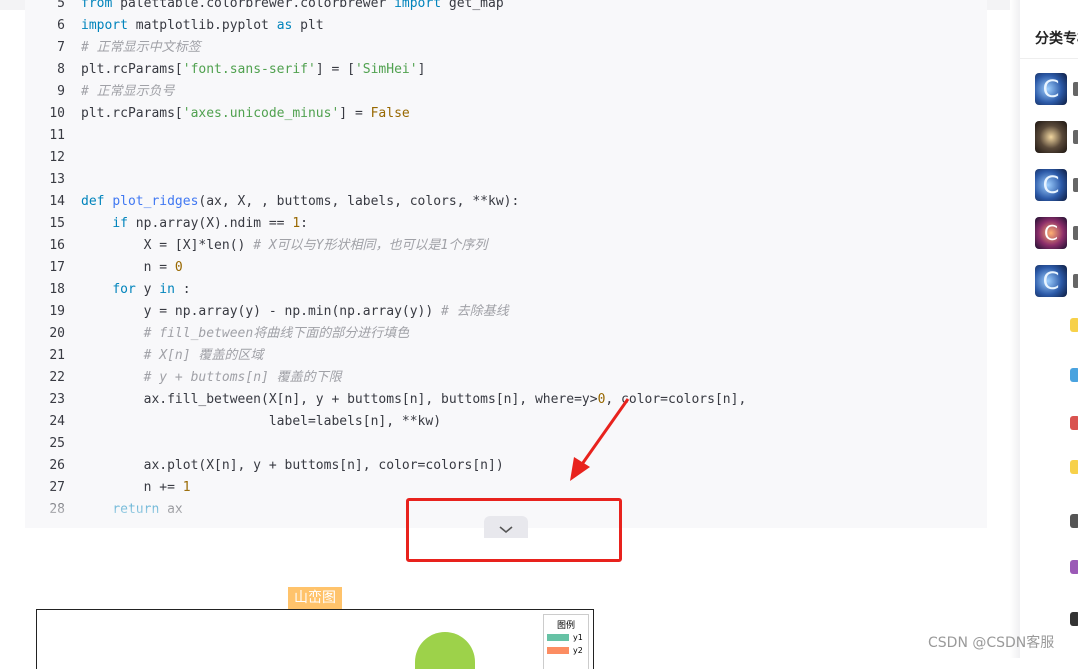 The width and height of the screenshot is (1078, 669). What do you see at coordinates (385, 48) in the screenshot?
I see `code-line: 7 # 正常显示中文标签` at bounding box center [385, 48].